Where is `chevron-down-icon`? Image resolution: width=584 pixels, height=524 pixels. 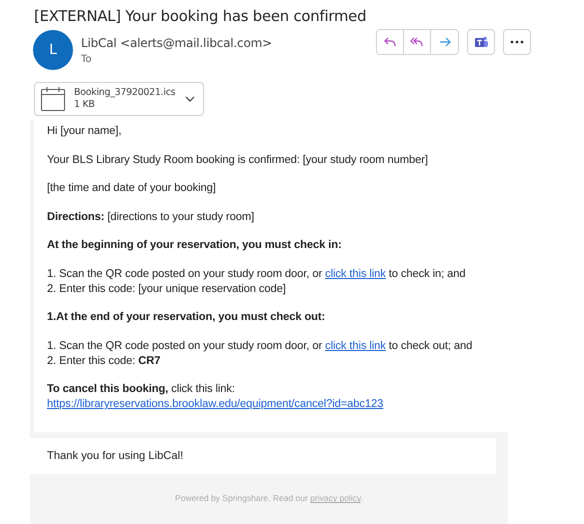 chevron-down-icon is located at coordinates (190, 99).